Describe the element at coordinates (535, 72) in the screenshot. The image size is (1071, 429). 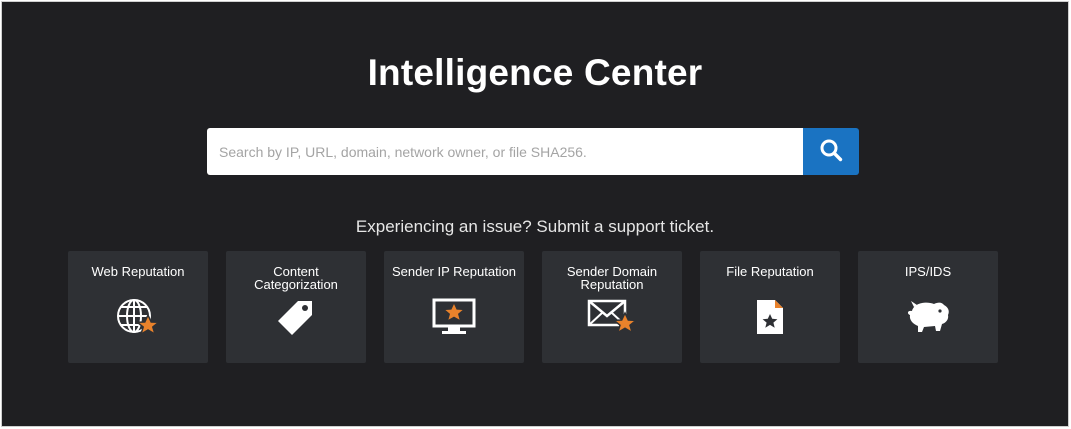
I see `page-title: Intelligence Center` at that location.